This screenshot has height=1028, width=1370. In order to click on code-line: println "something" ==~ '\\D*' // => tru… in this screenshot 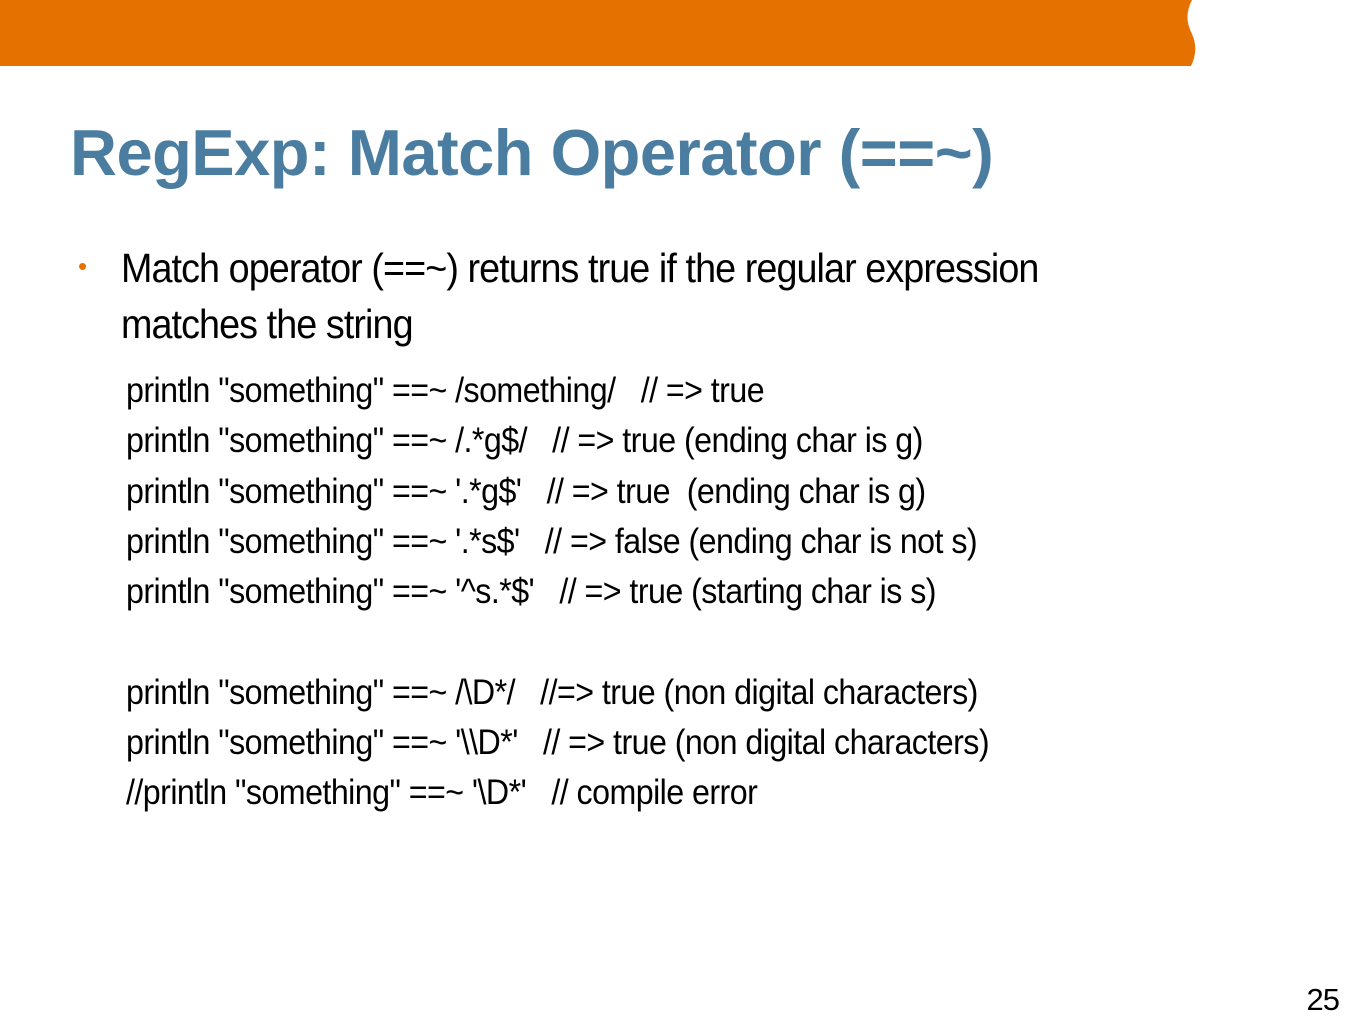, I will do `click(558, 743)`.